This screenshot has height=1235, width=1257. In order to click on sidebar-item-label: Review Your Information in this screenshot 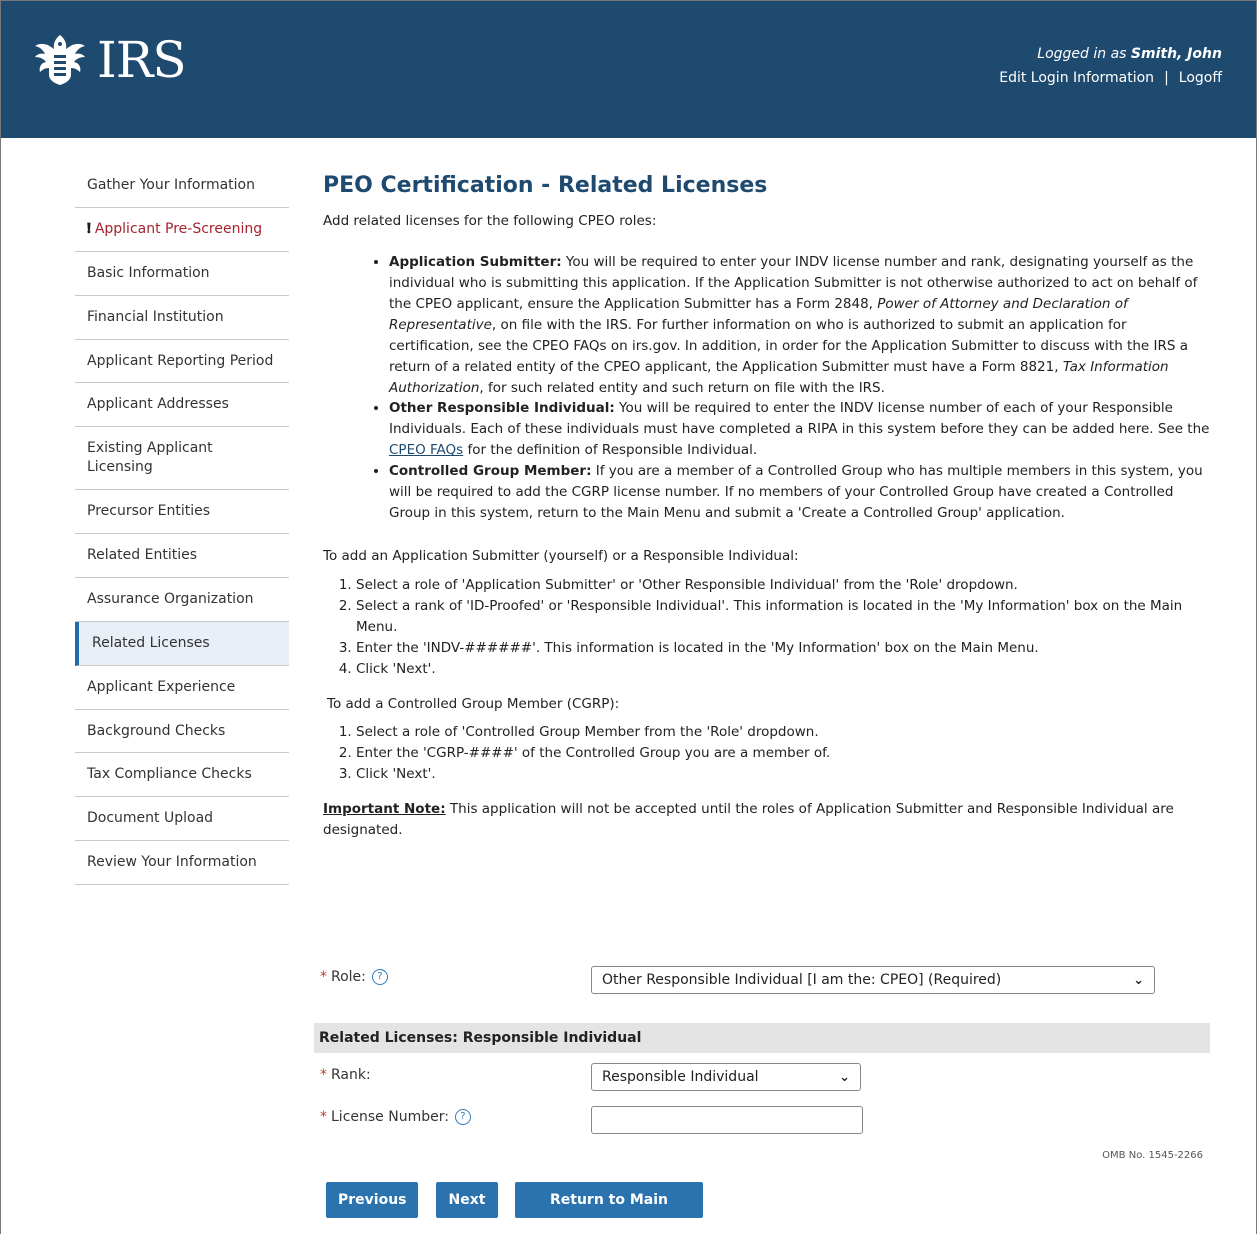, I will do `click(172, 862)`.